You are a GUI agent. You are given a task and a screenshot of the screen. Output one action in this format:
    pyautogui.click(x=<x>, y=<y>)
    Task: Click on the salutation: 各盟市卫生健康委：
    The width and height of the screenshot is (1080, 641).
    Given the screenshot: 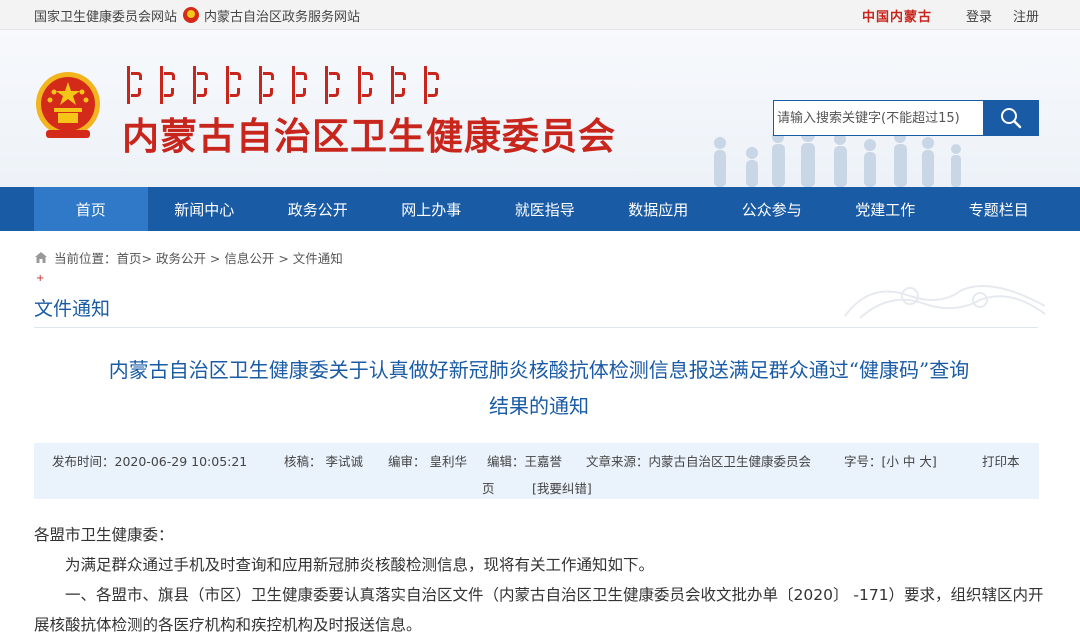 What is the action you would take?
    pyautogui.click(x=104, y=535)
    